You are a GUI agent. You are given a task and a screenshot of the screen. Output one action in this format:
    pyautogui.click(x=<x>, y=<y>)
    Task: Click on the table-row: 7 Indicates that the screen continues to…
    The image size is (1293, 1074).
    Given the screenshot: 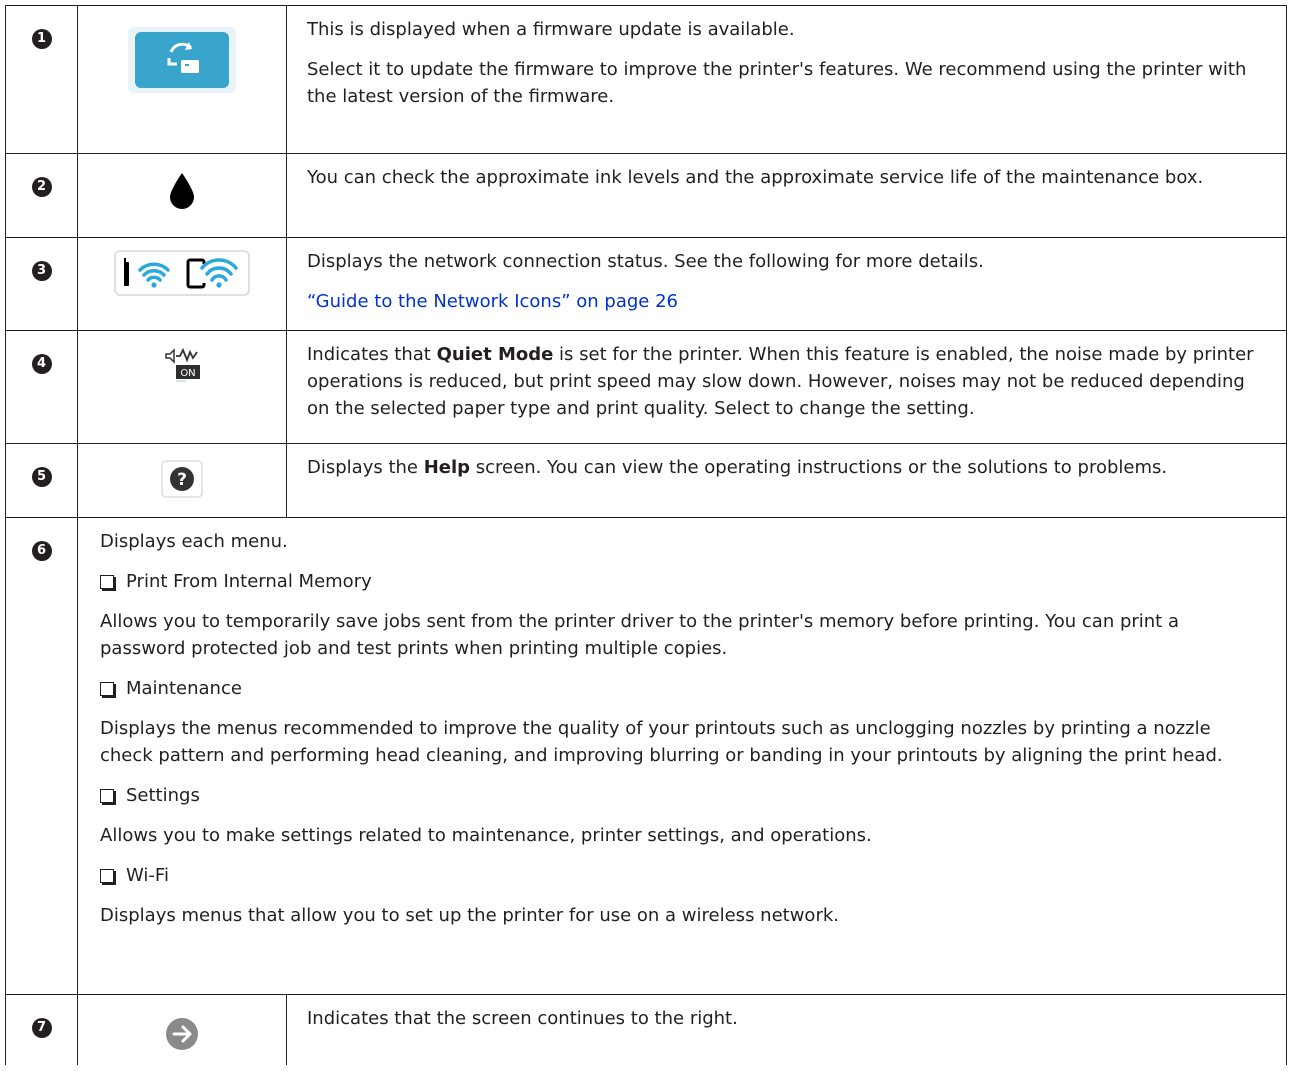 What is the action you would take?
    pyautogui.click(x=646, y=1029)
    